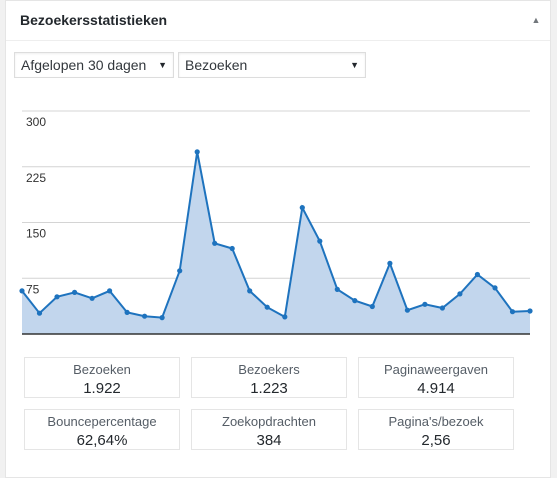 The image size is (557, 478). I want to click on metric-select: Bezoeken ▼, so click(272, 65).